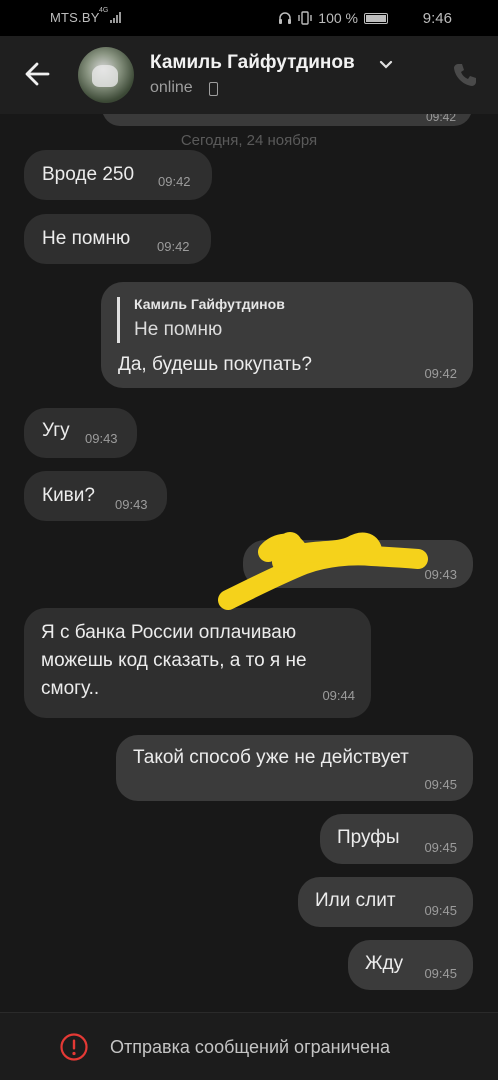 Image resolution: width=498 pixels, height=1080 pixels. I want to click on network-type: 4G, so click(104, 10).